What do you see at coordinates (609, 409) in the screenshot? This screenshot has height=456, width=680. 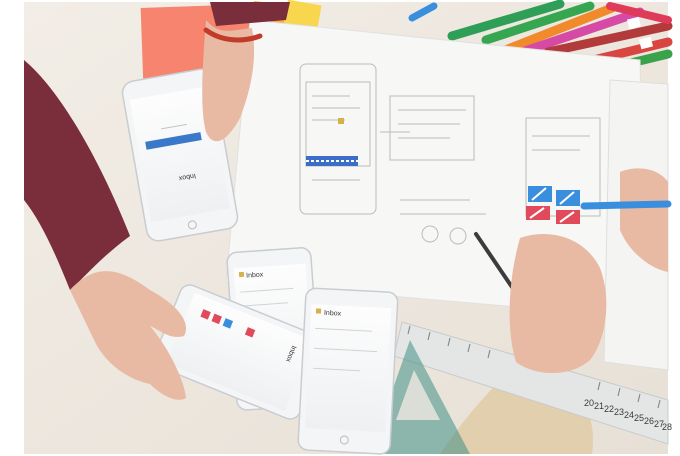 I see `ruler-number: 22` at bounding box center [609, 409].